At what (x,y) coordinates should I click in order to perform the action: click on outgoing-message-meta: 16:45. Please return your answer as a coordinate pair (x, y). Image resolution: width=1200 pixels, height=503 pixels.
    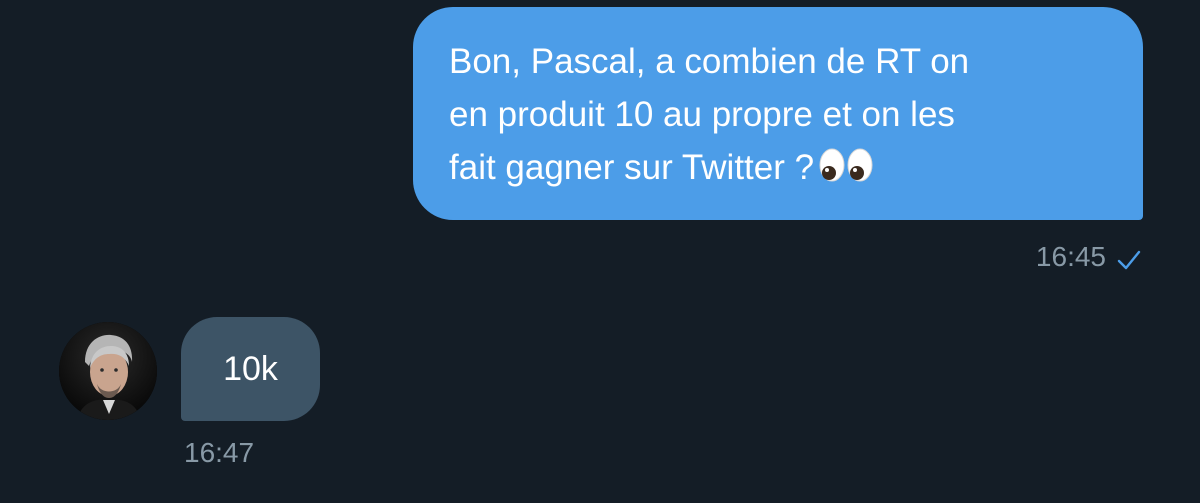
    Looking at the image, I should click on (1089, 257).